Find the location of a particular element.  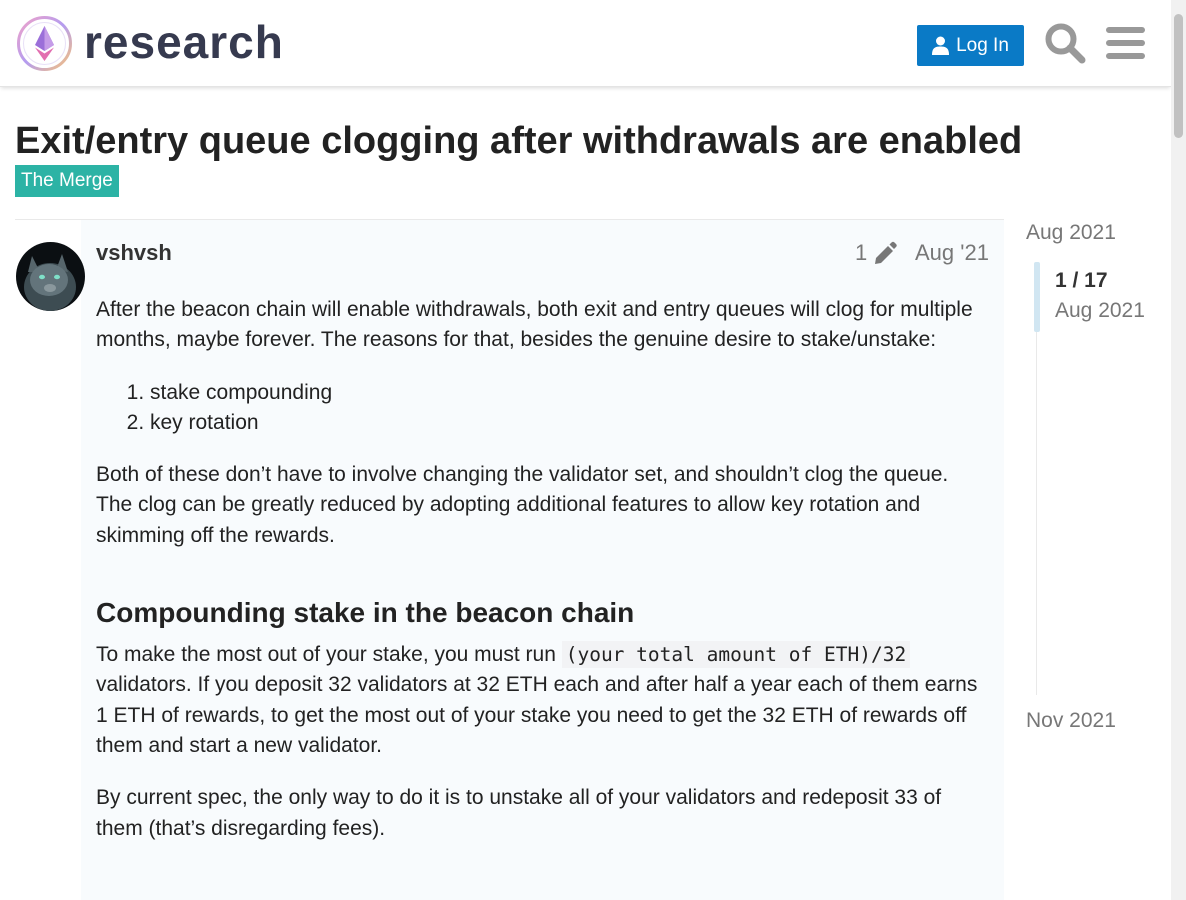

login-label: Log In is located at coordinates (982, 45).